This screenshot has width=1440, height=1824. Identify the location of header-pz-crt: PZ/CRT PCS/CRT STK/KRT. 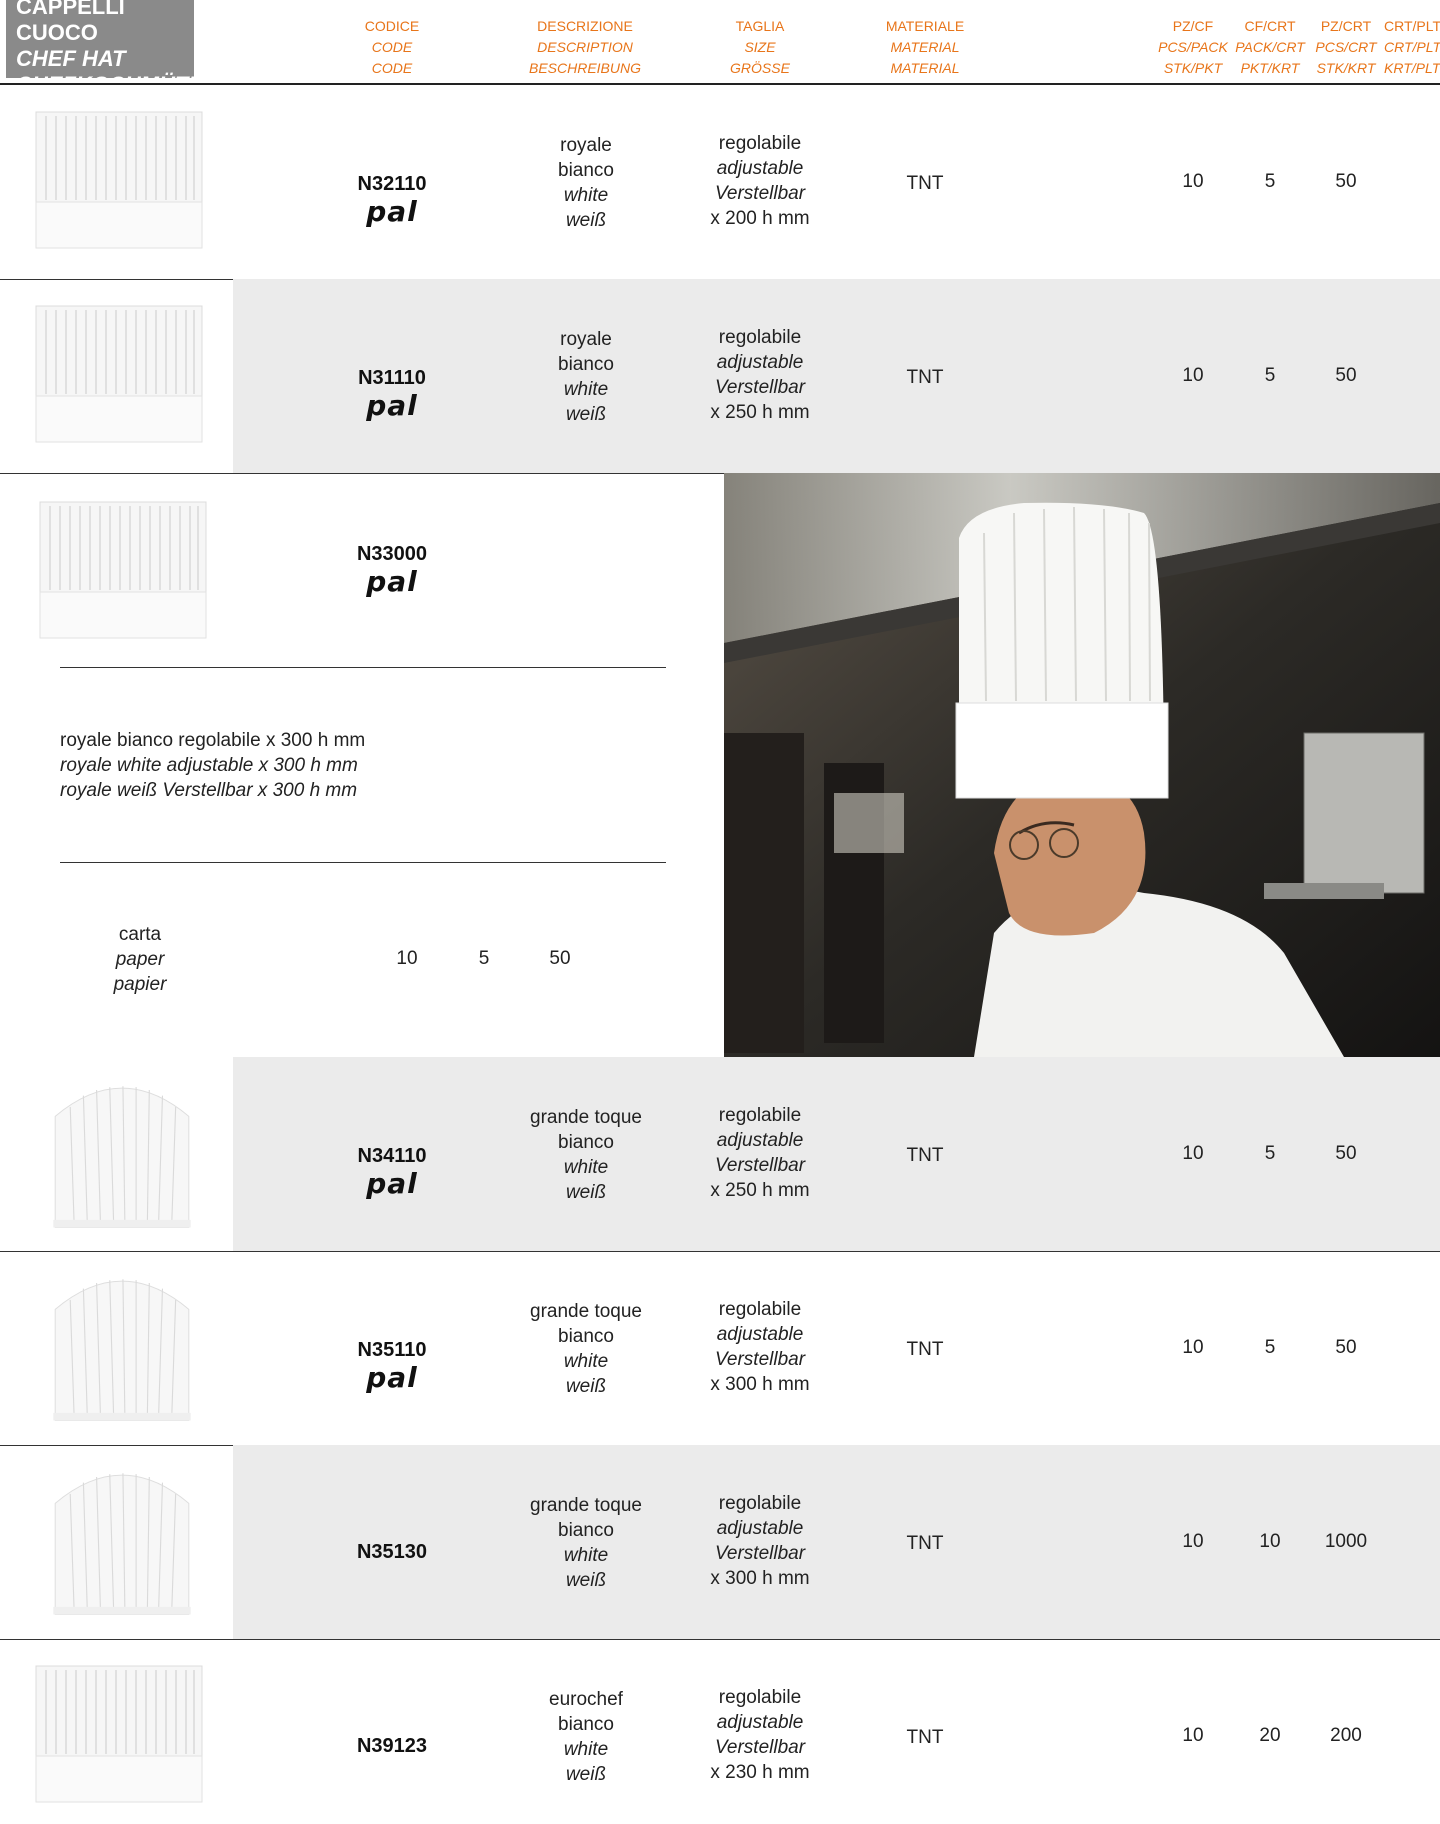
(1346, 47).